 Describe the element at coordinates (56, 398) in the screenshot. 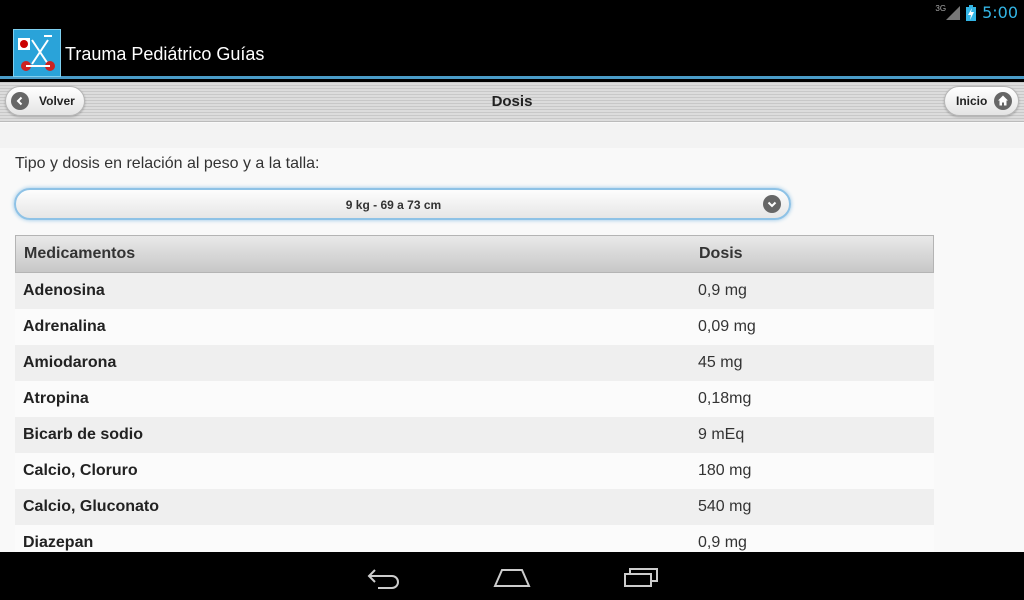

I see `drug-name: Atropina` at that location.